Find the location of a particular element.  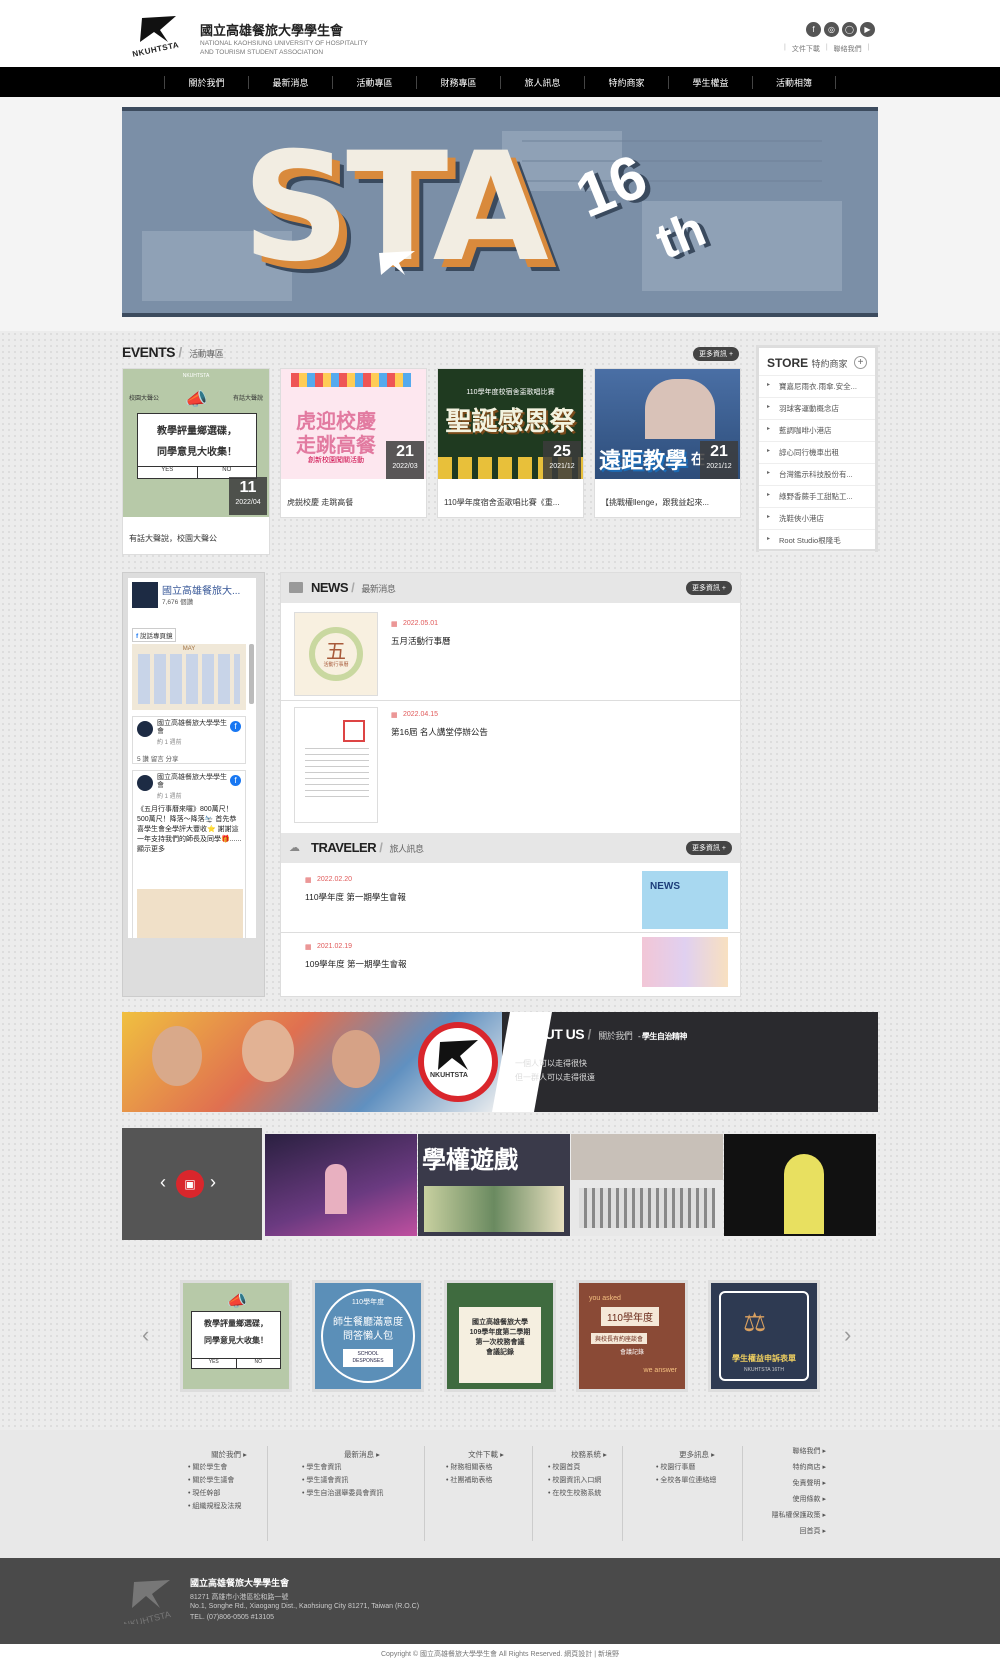

facebook-icon: f is located at coordinates (813, 29).